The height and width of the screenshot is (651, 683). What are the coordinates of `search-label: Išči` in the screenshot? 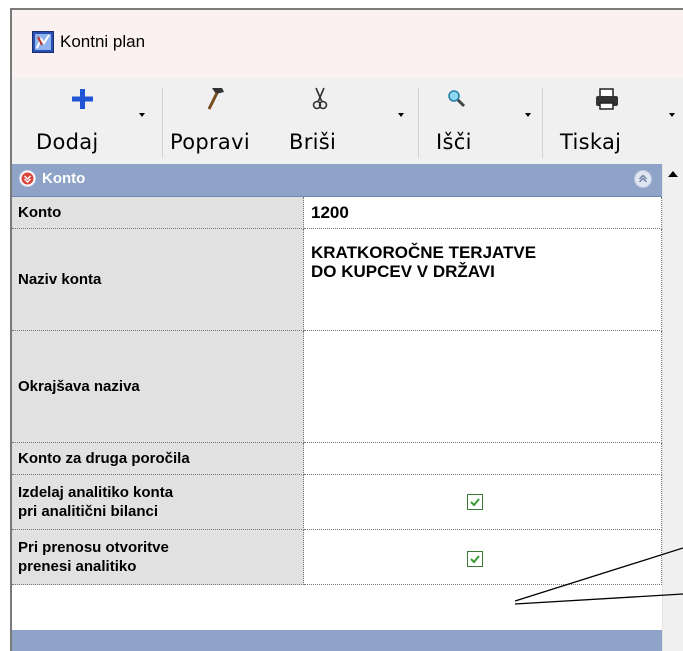 It's located at (454, 142).